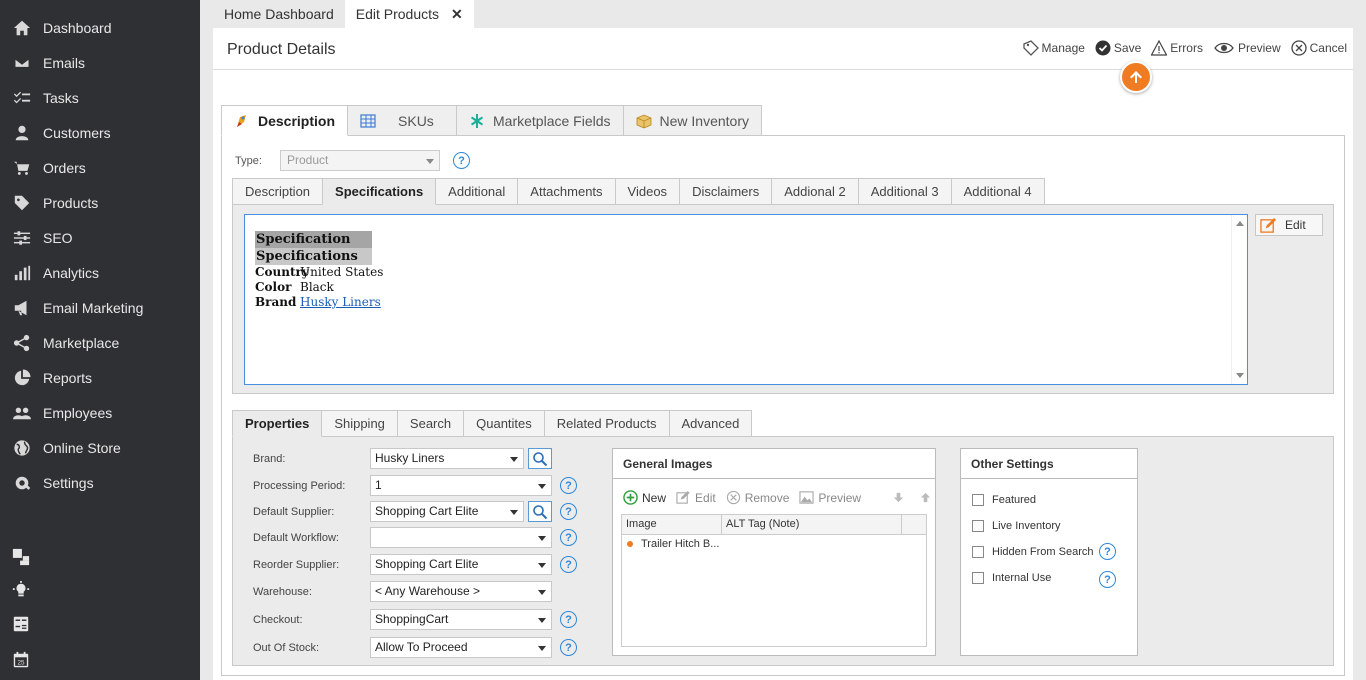  I want to click on scroll-top-button, so click(1136, 77).